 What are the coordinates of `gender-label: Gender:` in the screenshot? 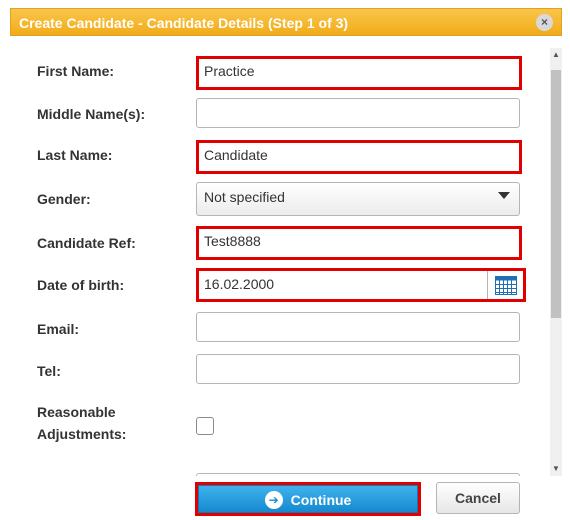 It's located at (64, 199).